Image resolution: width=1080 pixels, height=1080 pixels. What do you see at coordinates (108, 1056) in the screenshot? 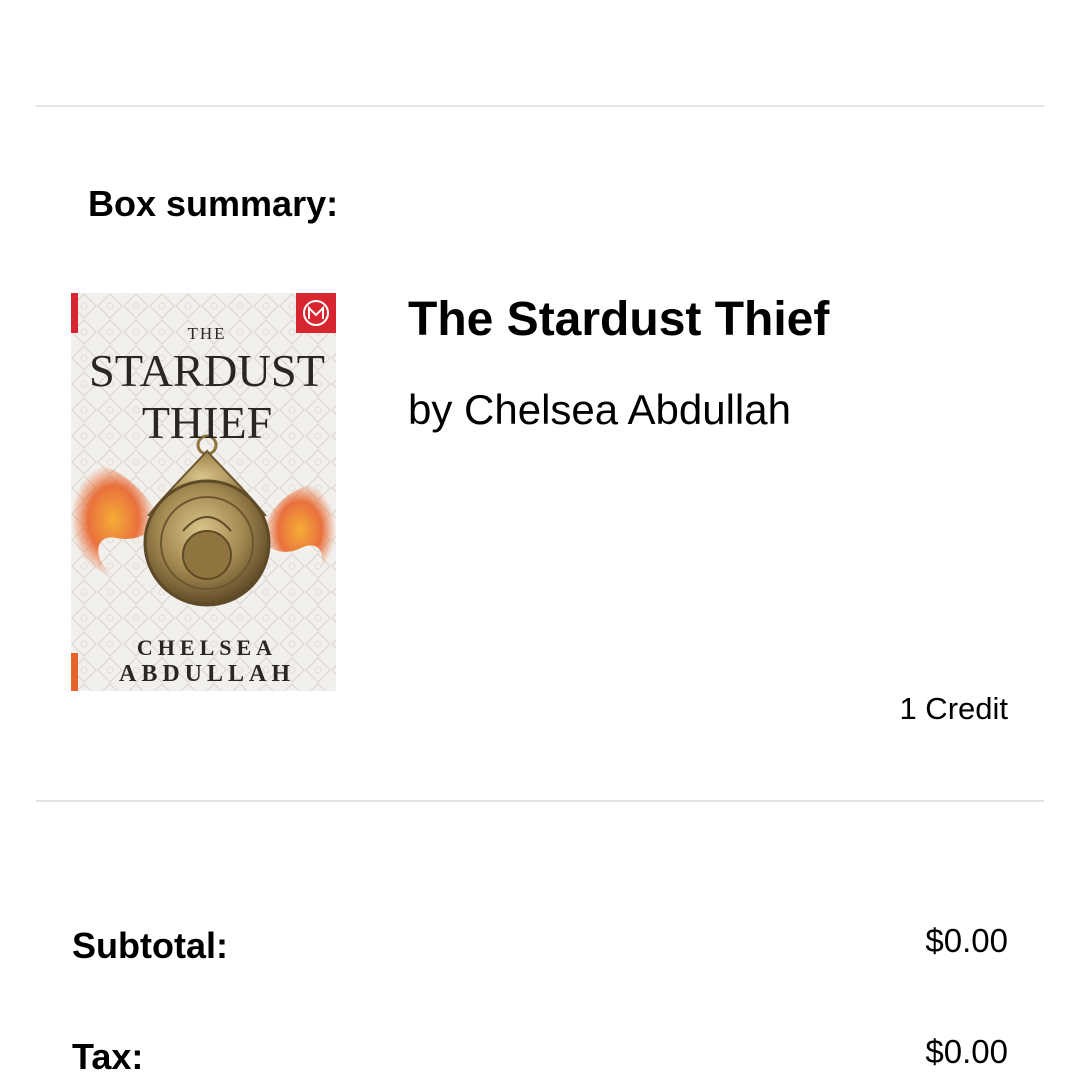
I see `tax-label: Tax:` at bounding box center [108, 1056].